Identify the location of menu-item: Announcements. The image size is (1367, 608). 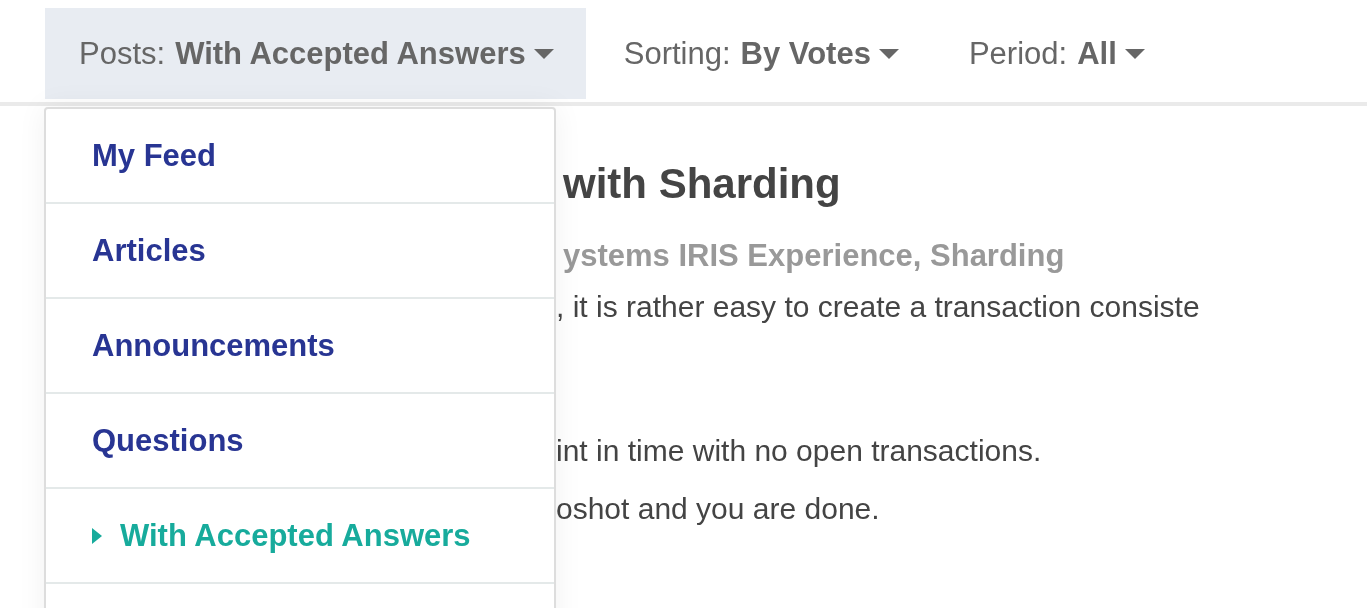
(300, 346).